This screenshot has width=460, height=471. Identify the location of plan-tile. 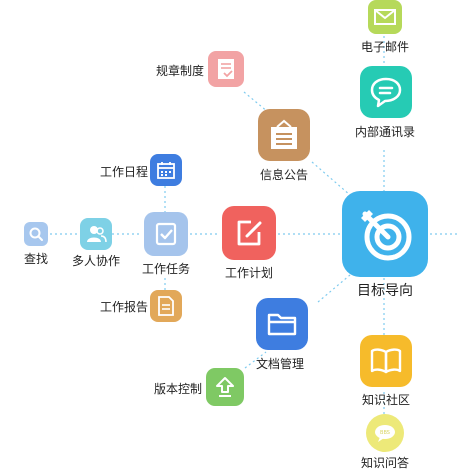
(249, 233).